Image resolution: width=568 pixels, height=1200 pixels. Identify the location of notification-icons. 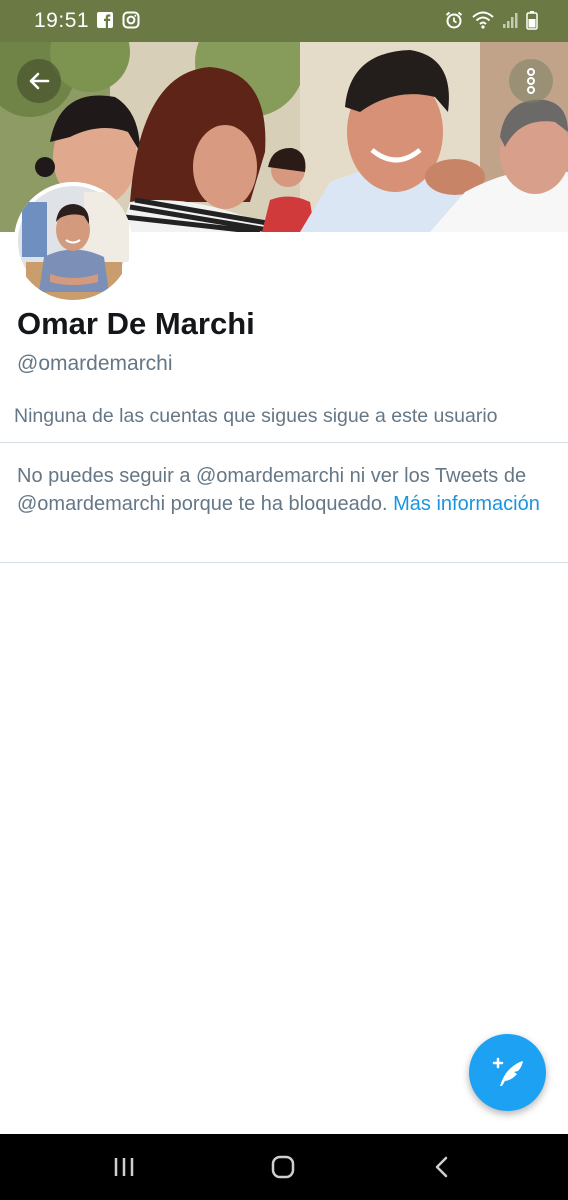
(118, 20).